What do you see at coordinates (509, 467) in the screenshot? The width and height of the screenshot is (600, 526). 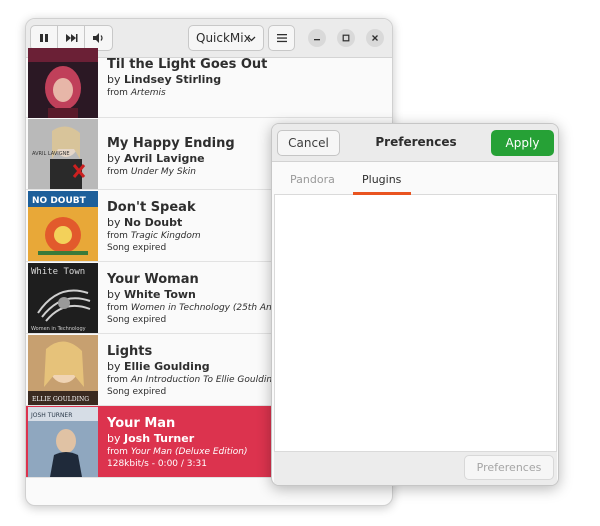 I see `plugin-preferences-button: Preferences` at bounding box center [509, 467].